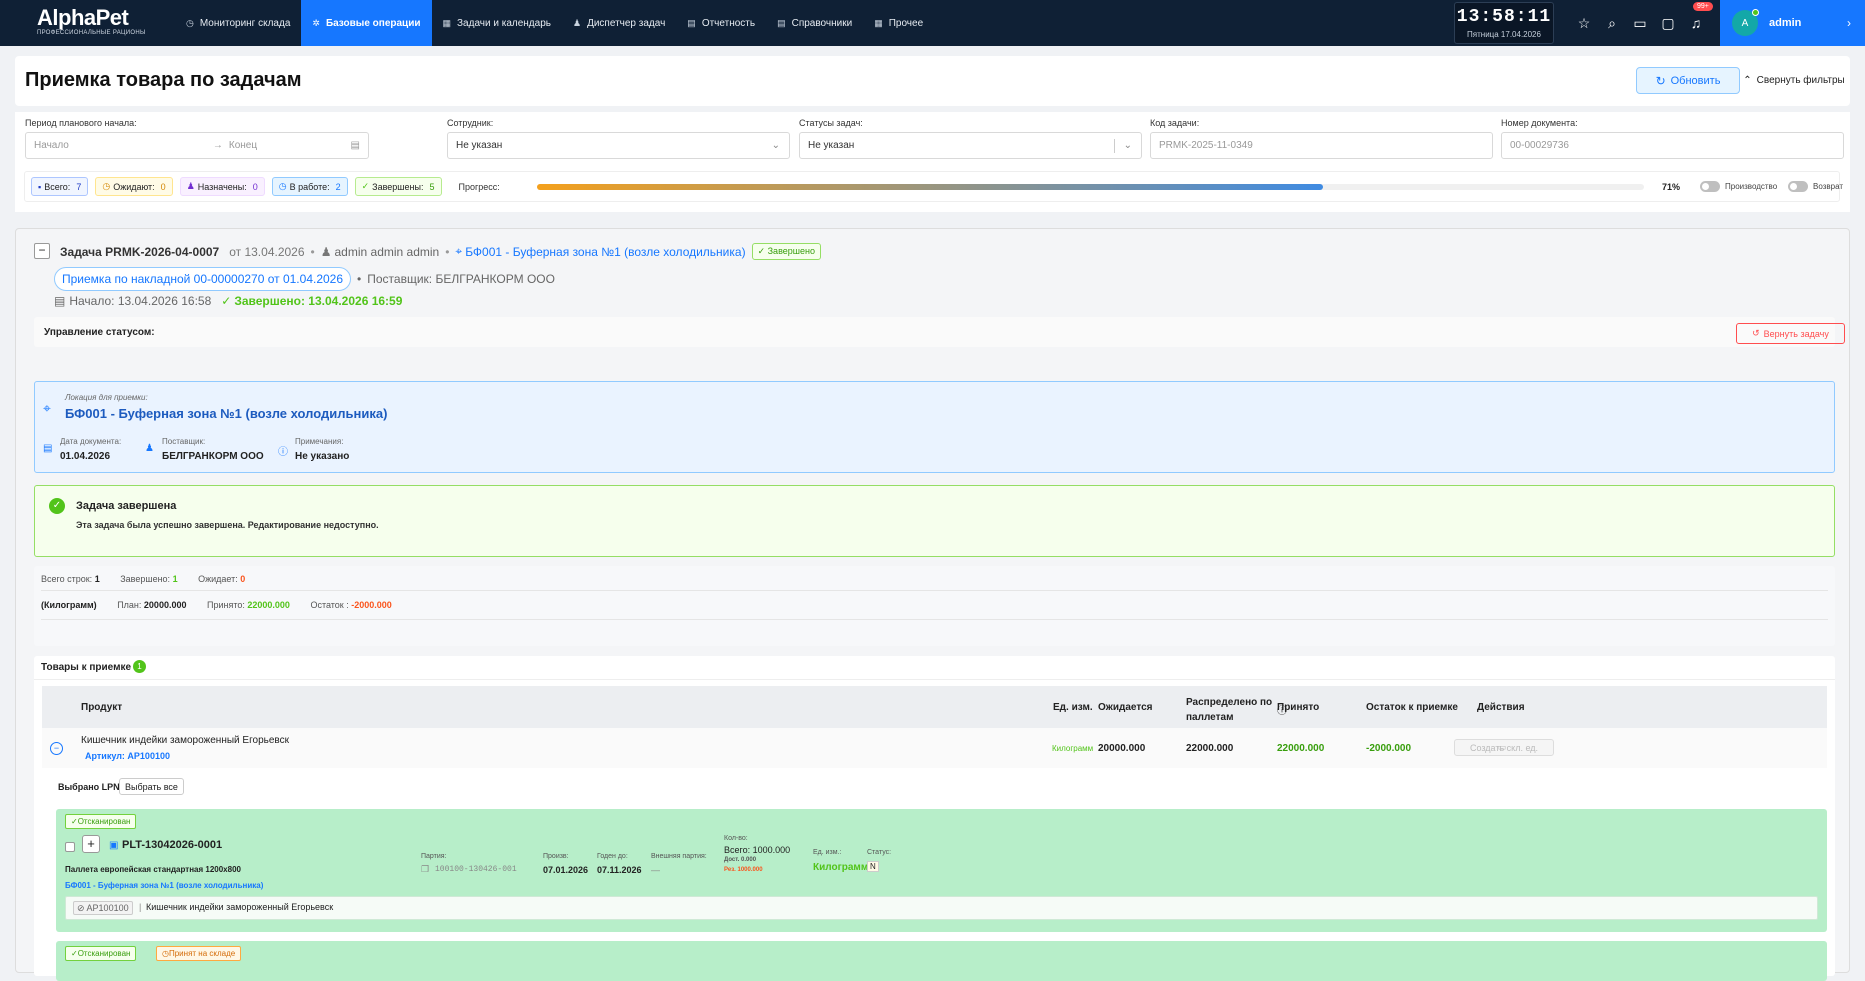 Image resolution: width=1865 pixels, height=981 pixels. I want to click on task-finished: Завершено: 13.04.2026 16:59, so click(318, 301).